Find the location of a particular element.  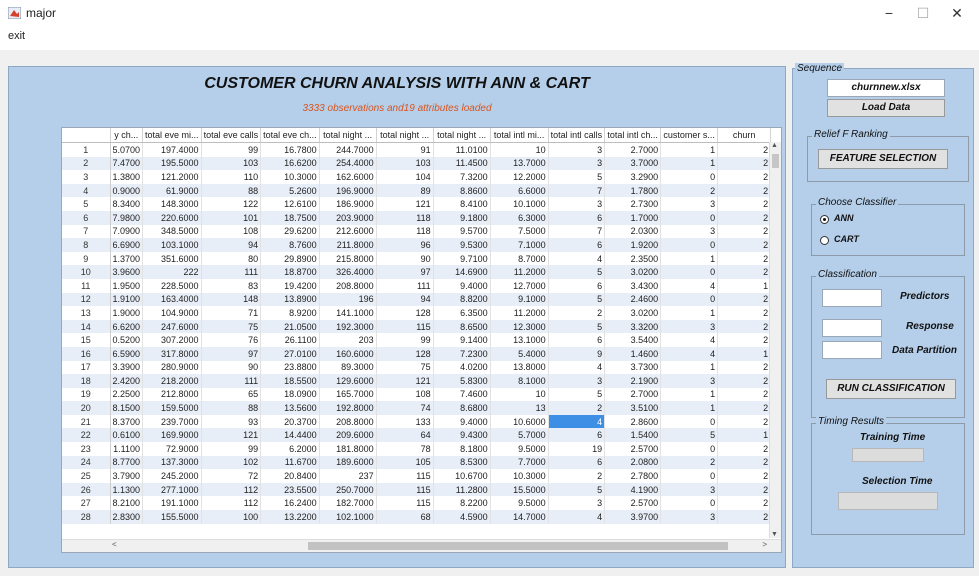

table-cell: 1.5400 is located at coordinates (633, 435).